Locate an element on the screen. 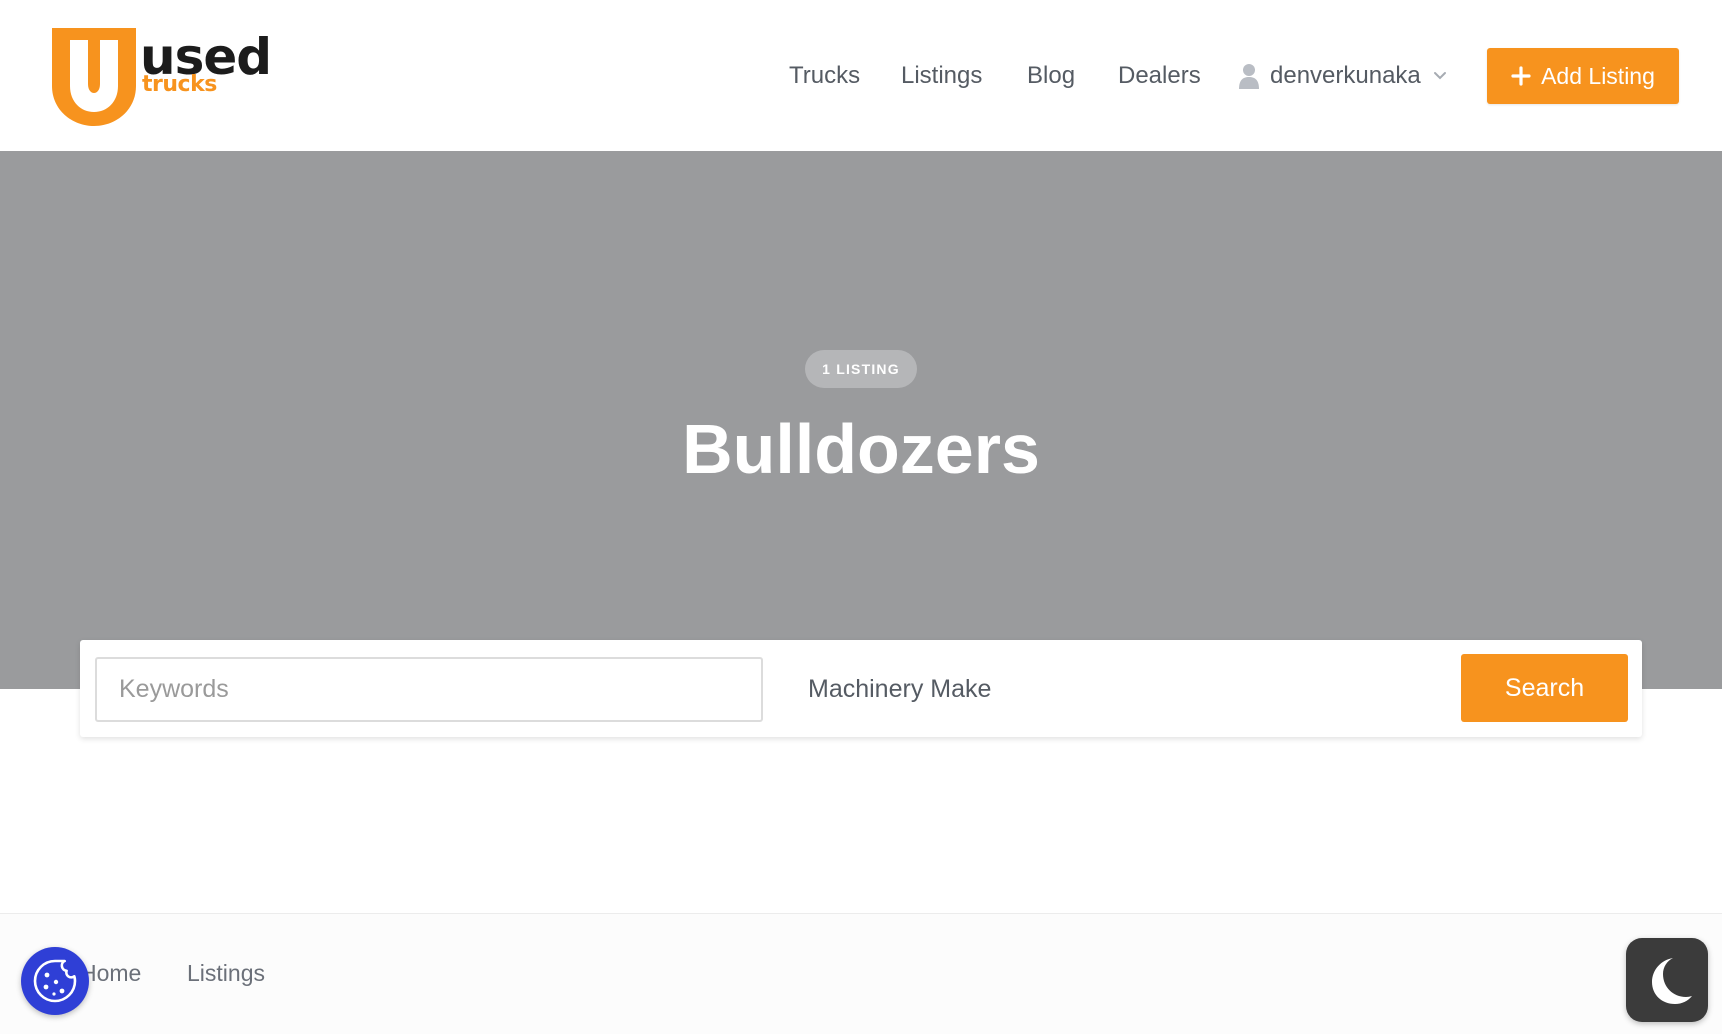 This screenshot has height=1034, width=1722. search-bar: Machinery Make Search is located at coordinates (861, 688).